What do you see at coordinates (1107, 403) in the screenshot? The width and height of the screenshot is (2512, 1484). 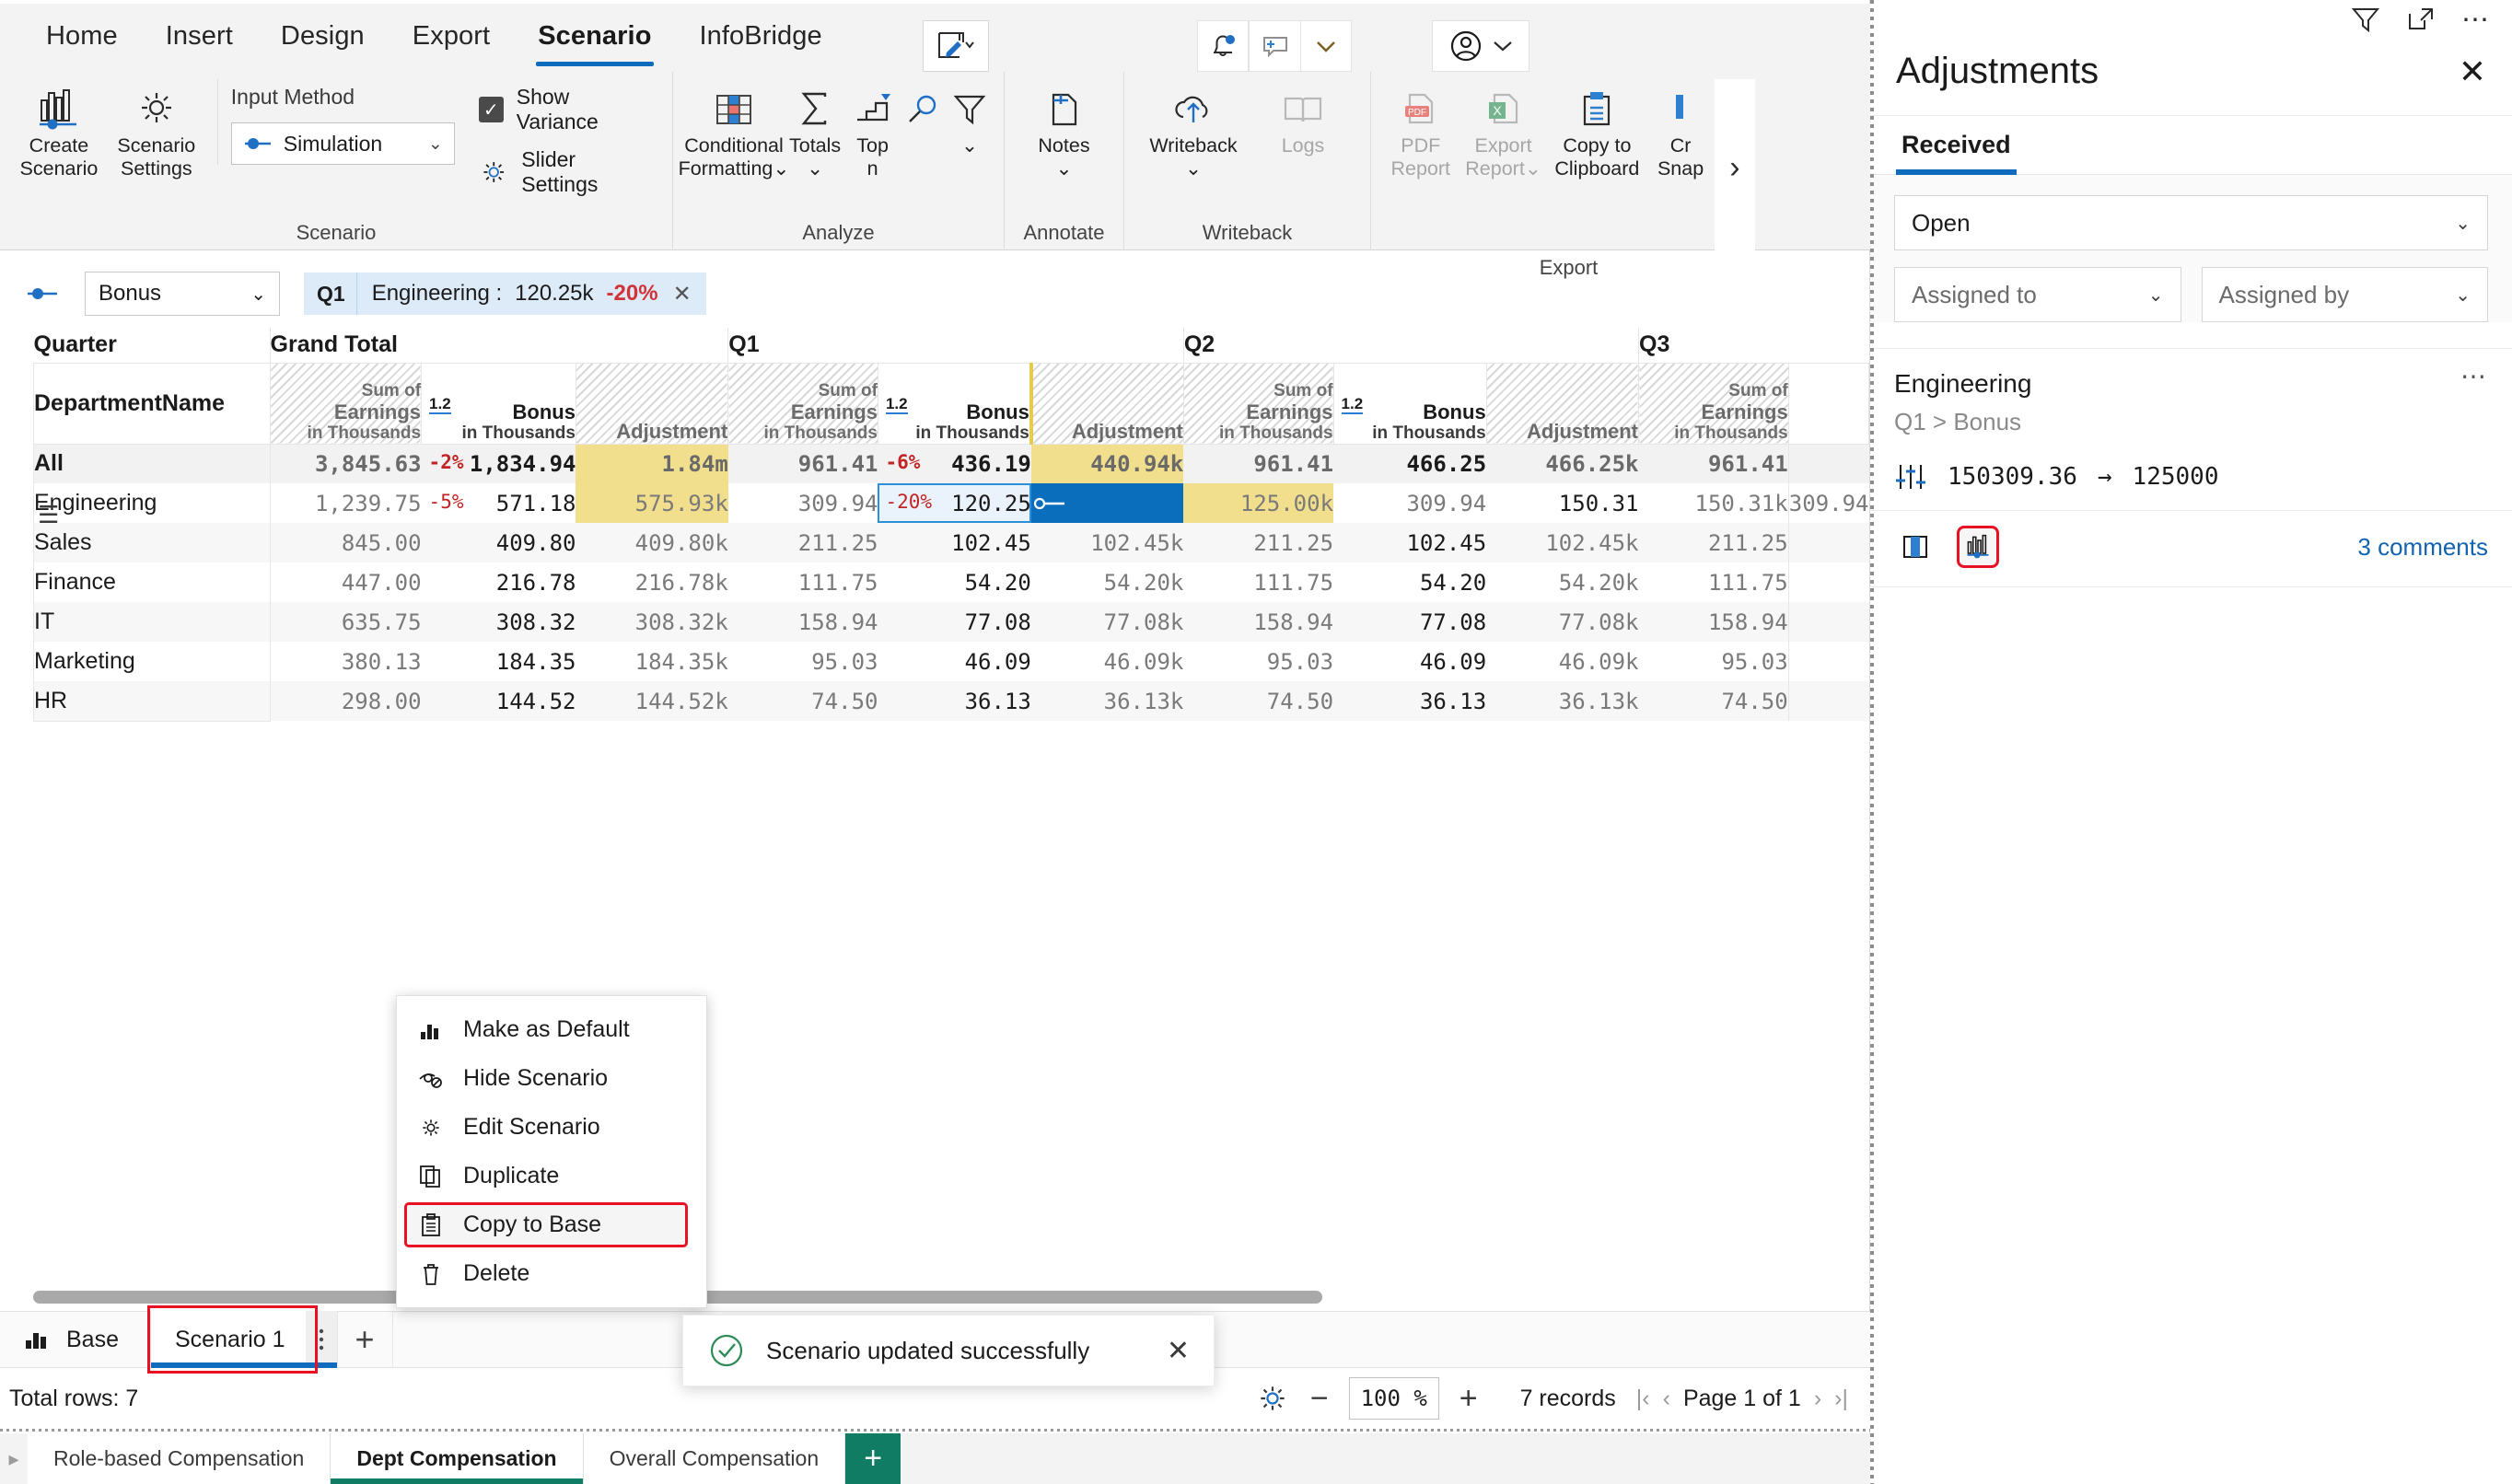 I see `col-header-q1-adjustment: Adjustment` at bounding box center [1107, 403].